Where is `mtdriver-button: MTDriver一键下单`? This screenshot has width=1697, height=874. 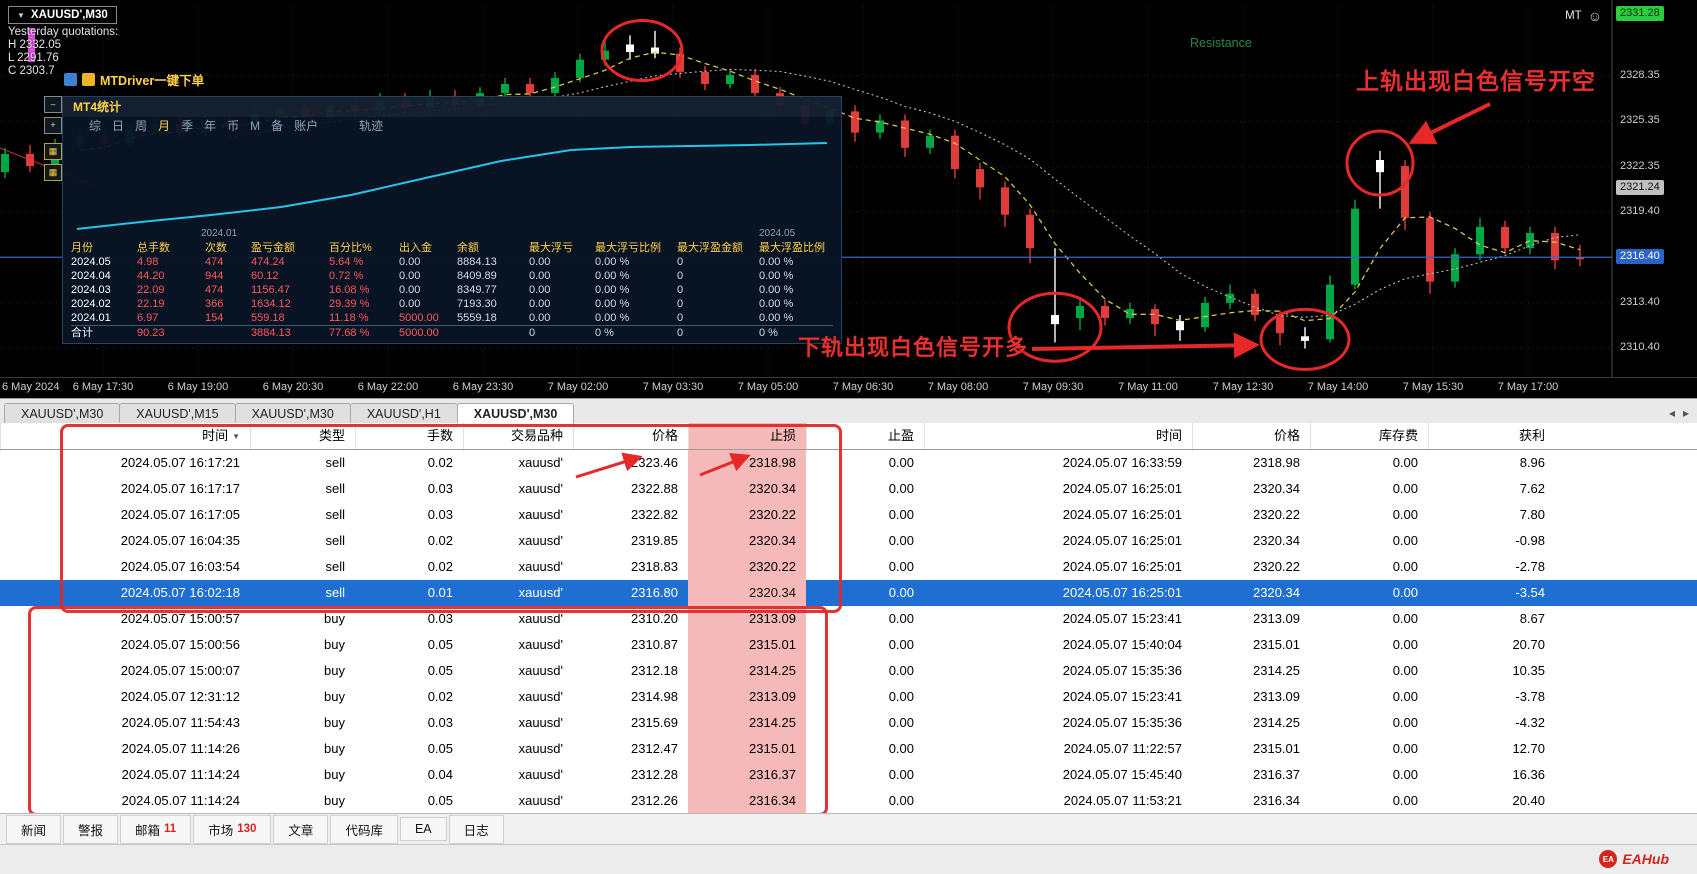
mtdriver-button: MTDriver一键下单 is located at coordinates (134, 79).